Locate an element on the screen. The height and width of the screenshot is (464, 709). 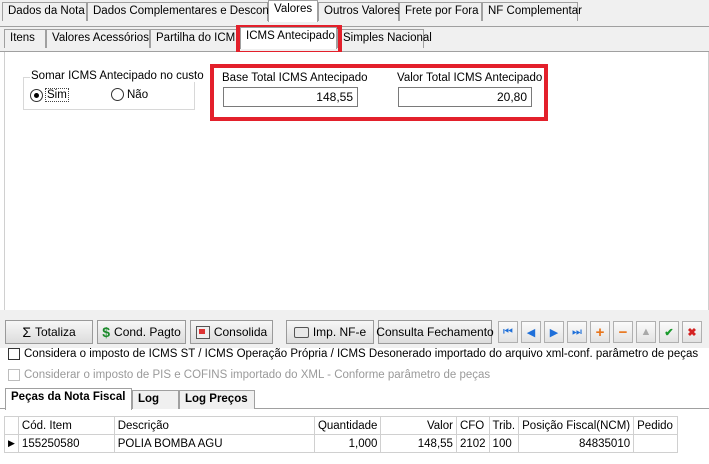
edit-record-button: ▲ is located at coordinates (646, 332).